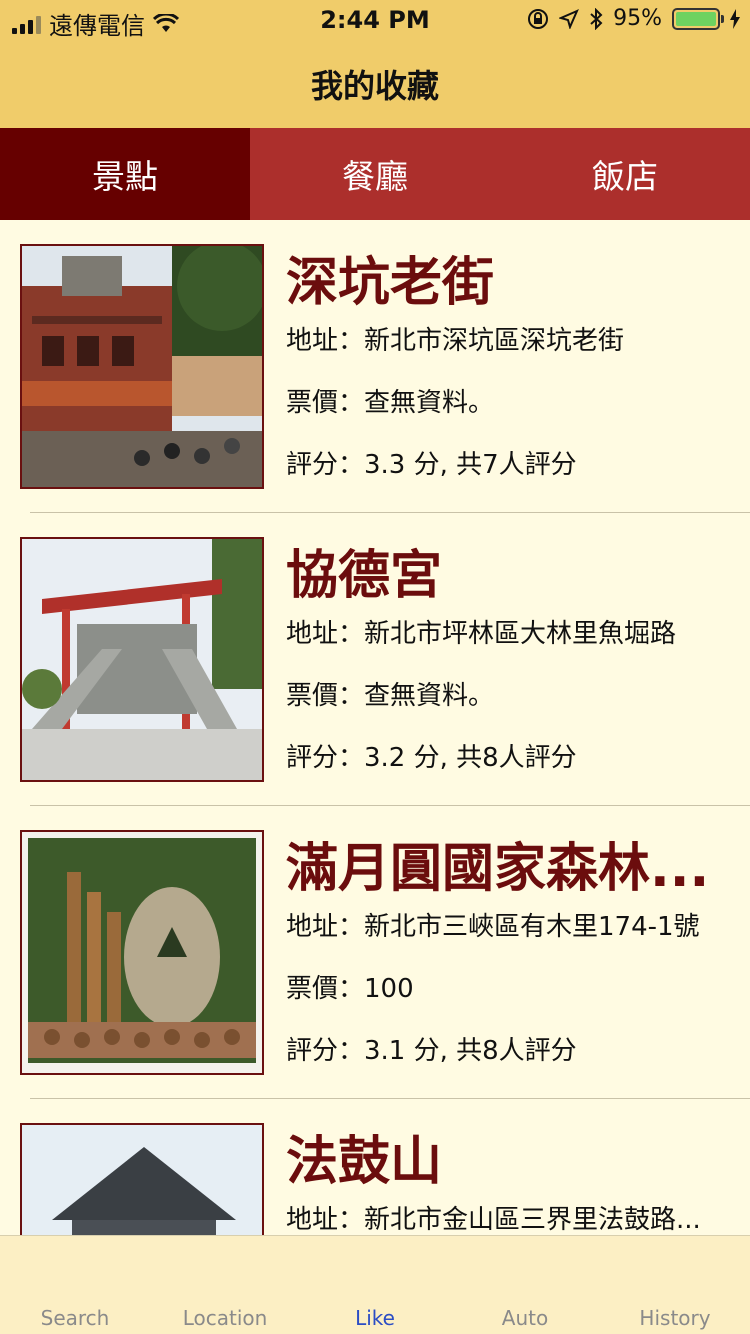  Describe the element at coordinates (364, 576) in the screenshot. I see `item-name: 協德宮` at that location.